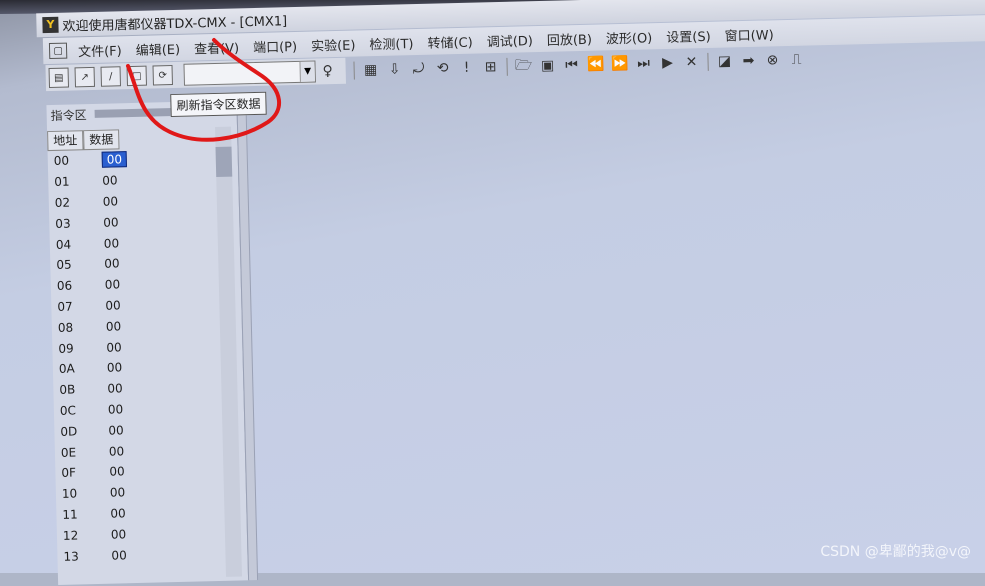 Image resolution: width=985 pixels, height=586 pixels. I want to click on last-icon: ⏭, so click(643, 63).